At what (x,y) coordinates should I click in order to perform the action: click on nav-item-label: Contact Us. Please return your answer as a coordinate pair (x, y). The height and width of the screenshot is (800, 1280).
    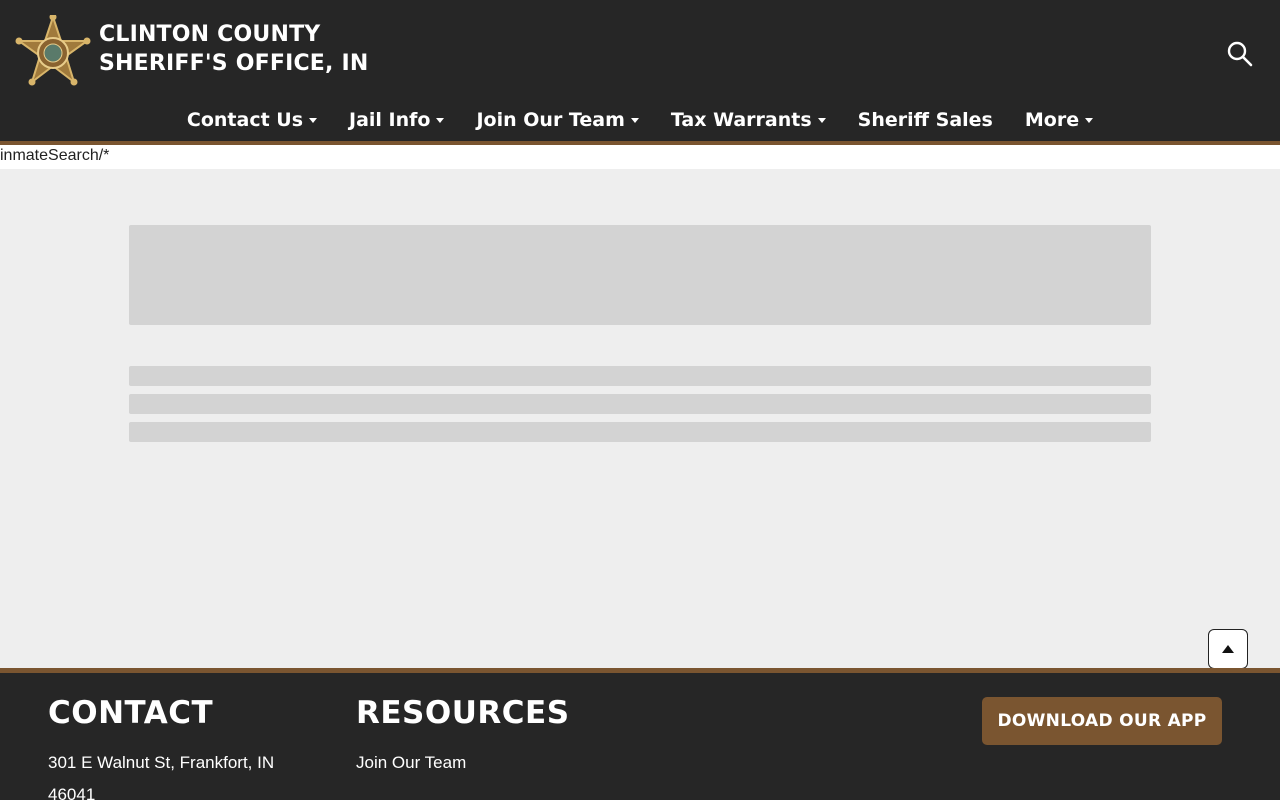
    Looking at the image, I should click on (245, 120).